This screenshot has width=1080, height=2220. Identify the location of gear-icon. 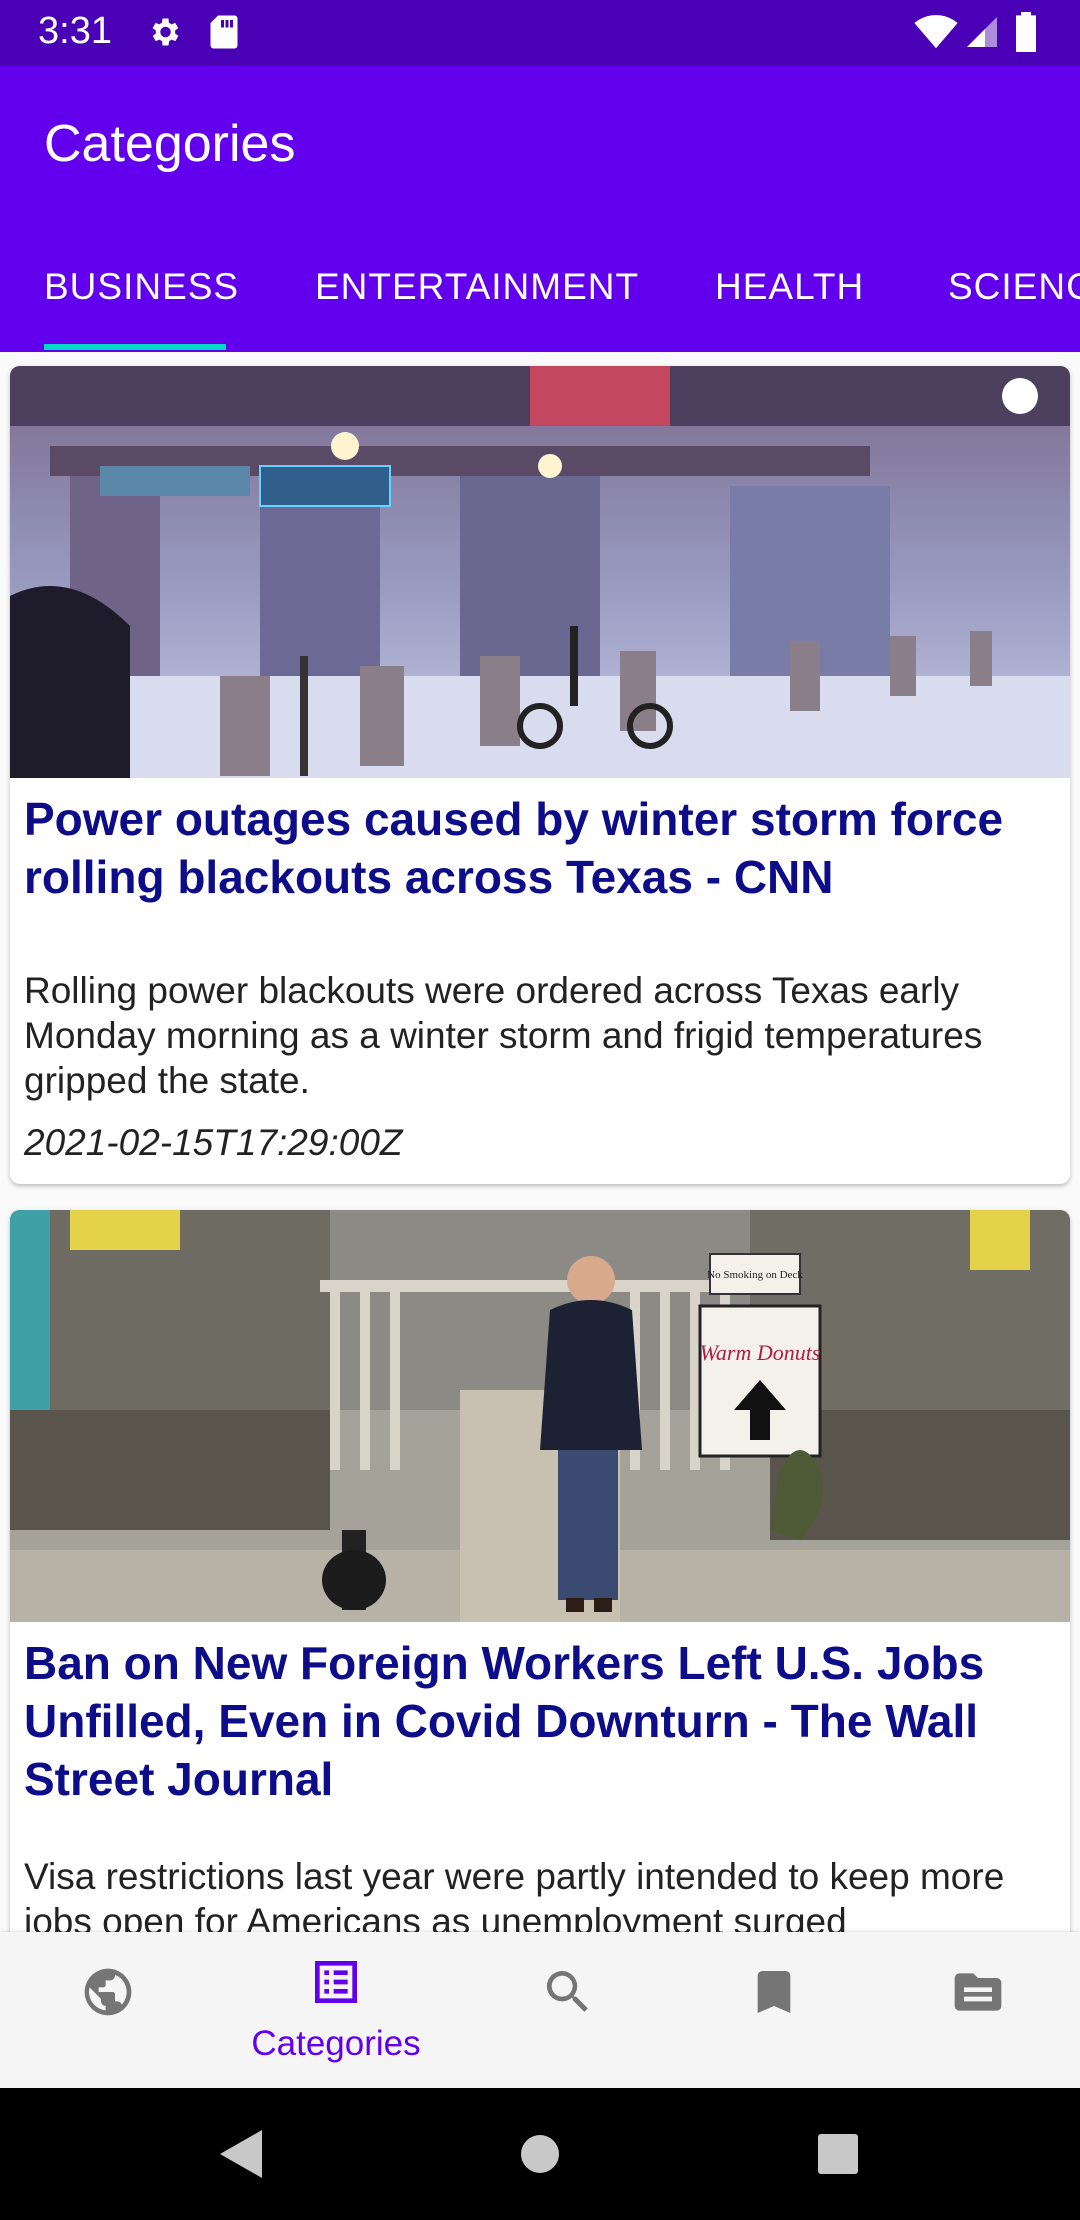
(165, 32).